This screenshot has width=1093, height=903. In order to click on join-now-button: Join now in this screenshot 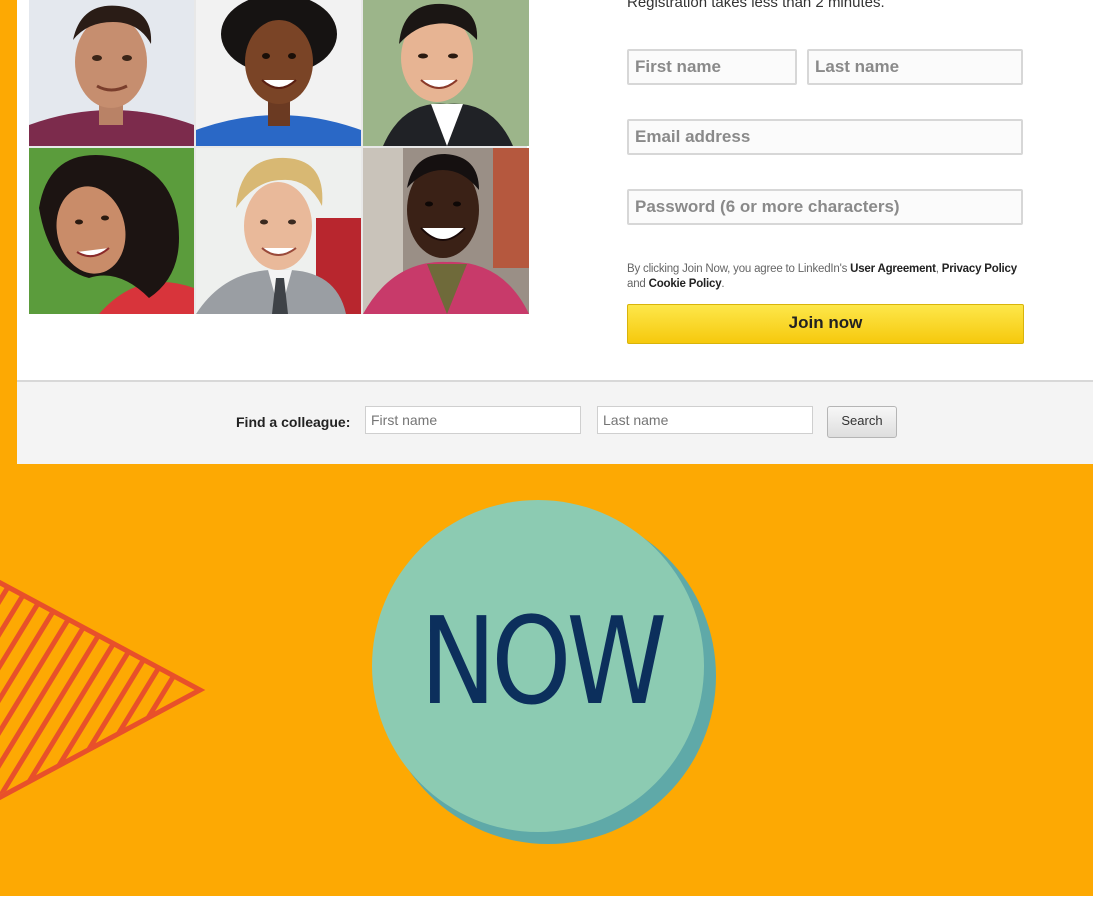, I will do `click(825, 324)`.